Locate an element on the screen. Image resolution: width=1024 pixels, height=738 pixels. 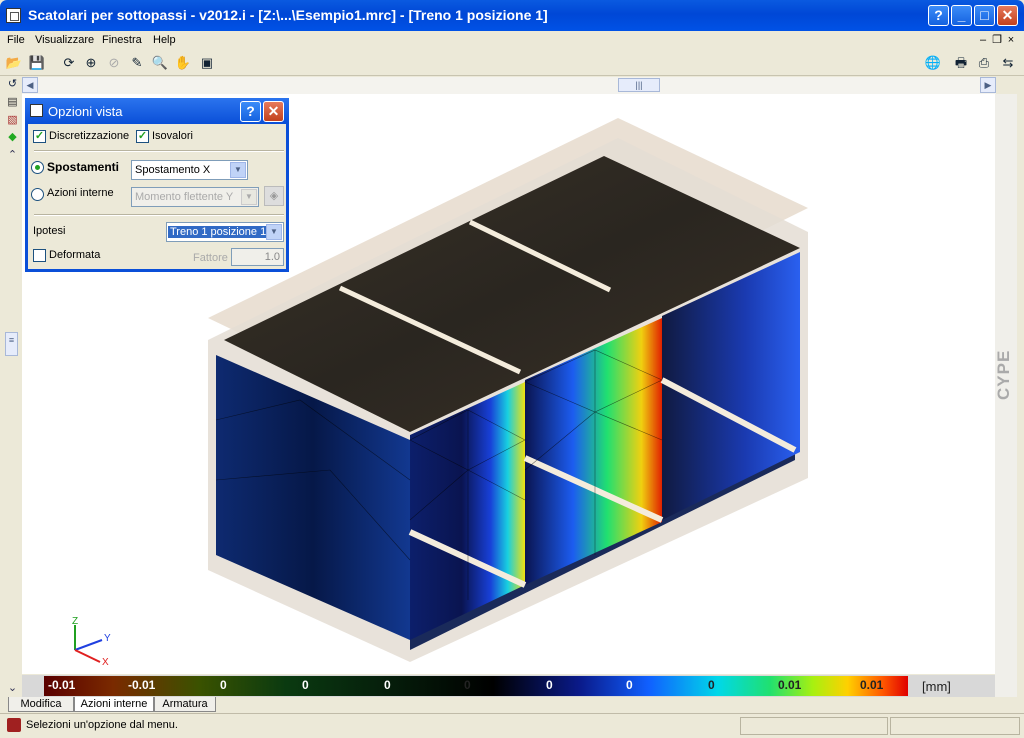
dialog-title: Opzioni vista is located at coordinates (85, 111).